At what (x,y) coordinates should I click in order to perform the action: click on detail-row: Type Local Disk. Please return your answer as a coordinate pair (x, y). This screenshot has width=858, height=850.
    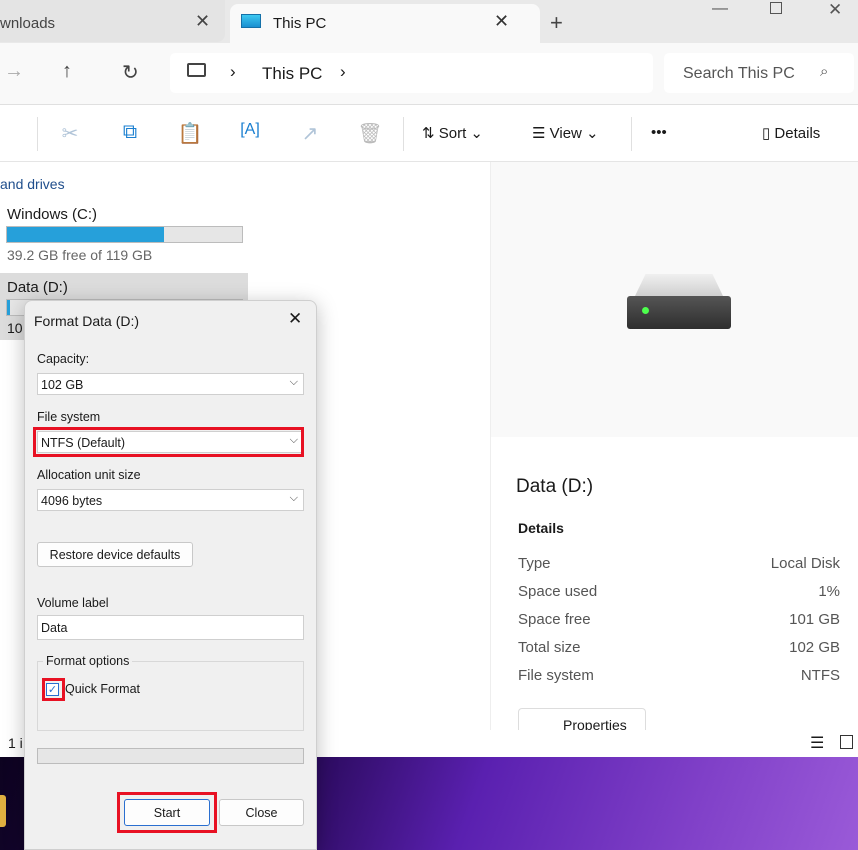
    Looking at the image, I should click on (679, 563).